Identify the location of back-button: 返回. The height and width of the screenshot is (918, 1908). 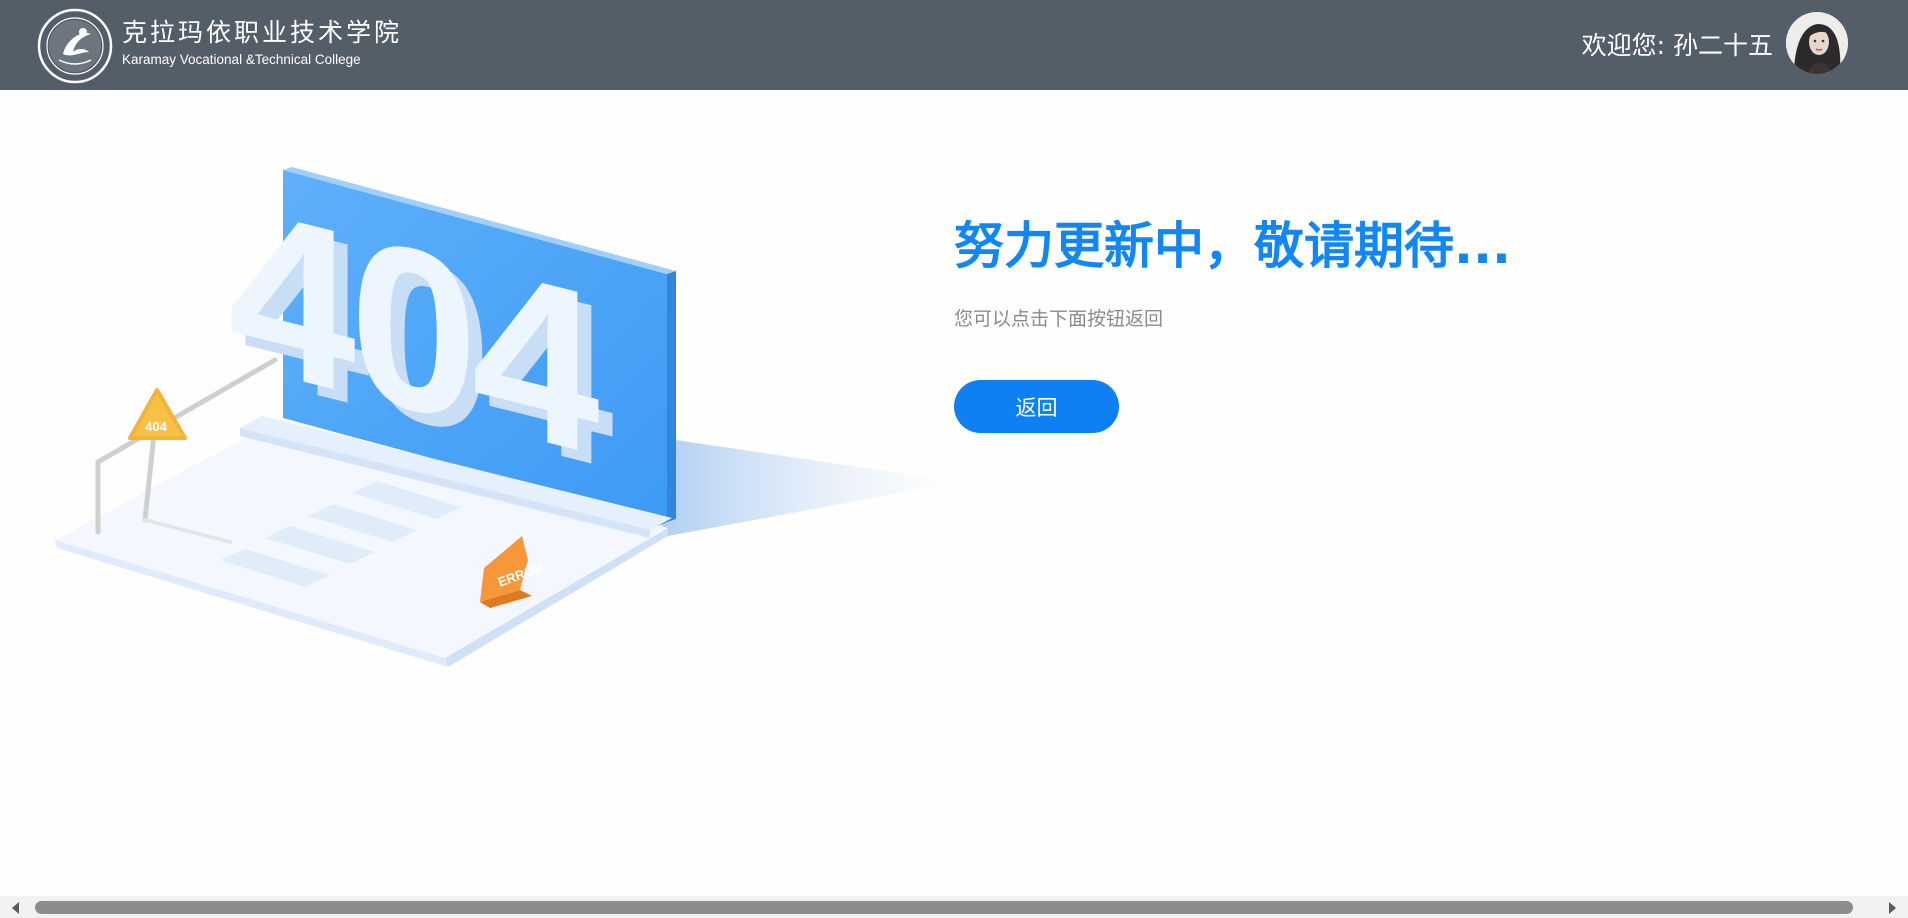
(1036, 406).